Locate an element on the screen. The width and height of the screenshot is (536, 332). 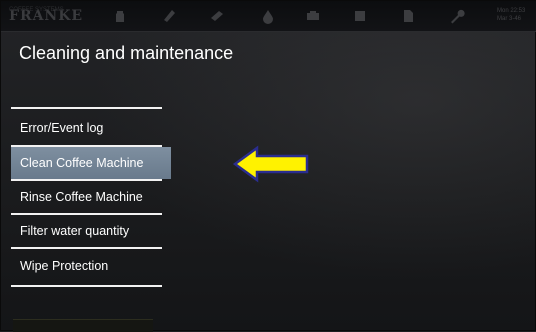
page-title: Cleaning and maintenance is located at coordinates (126, 53).